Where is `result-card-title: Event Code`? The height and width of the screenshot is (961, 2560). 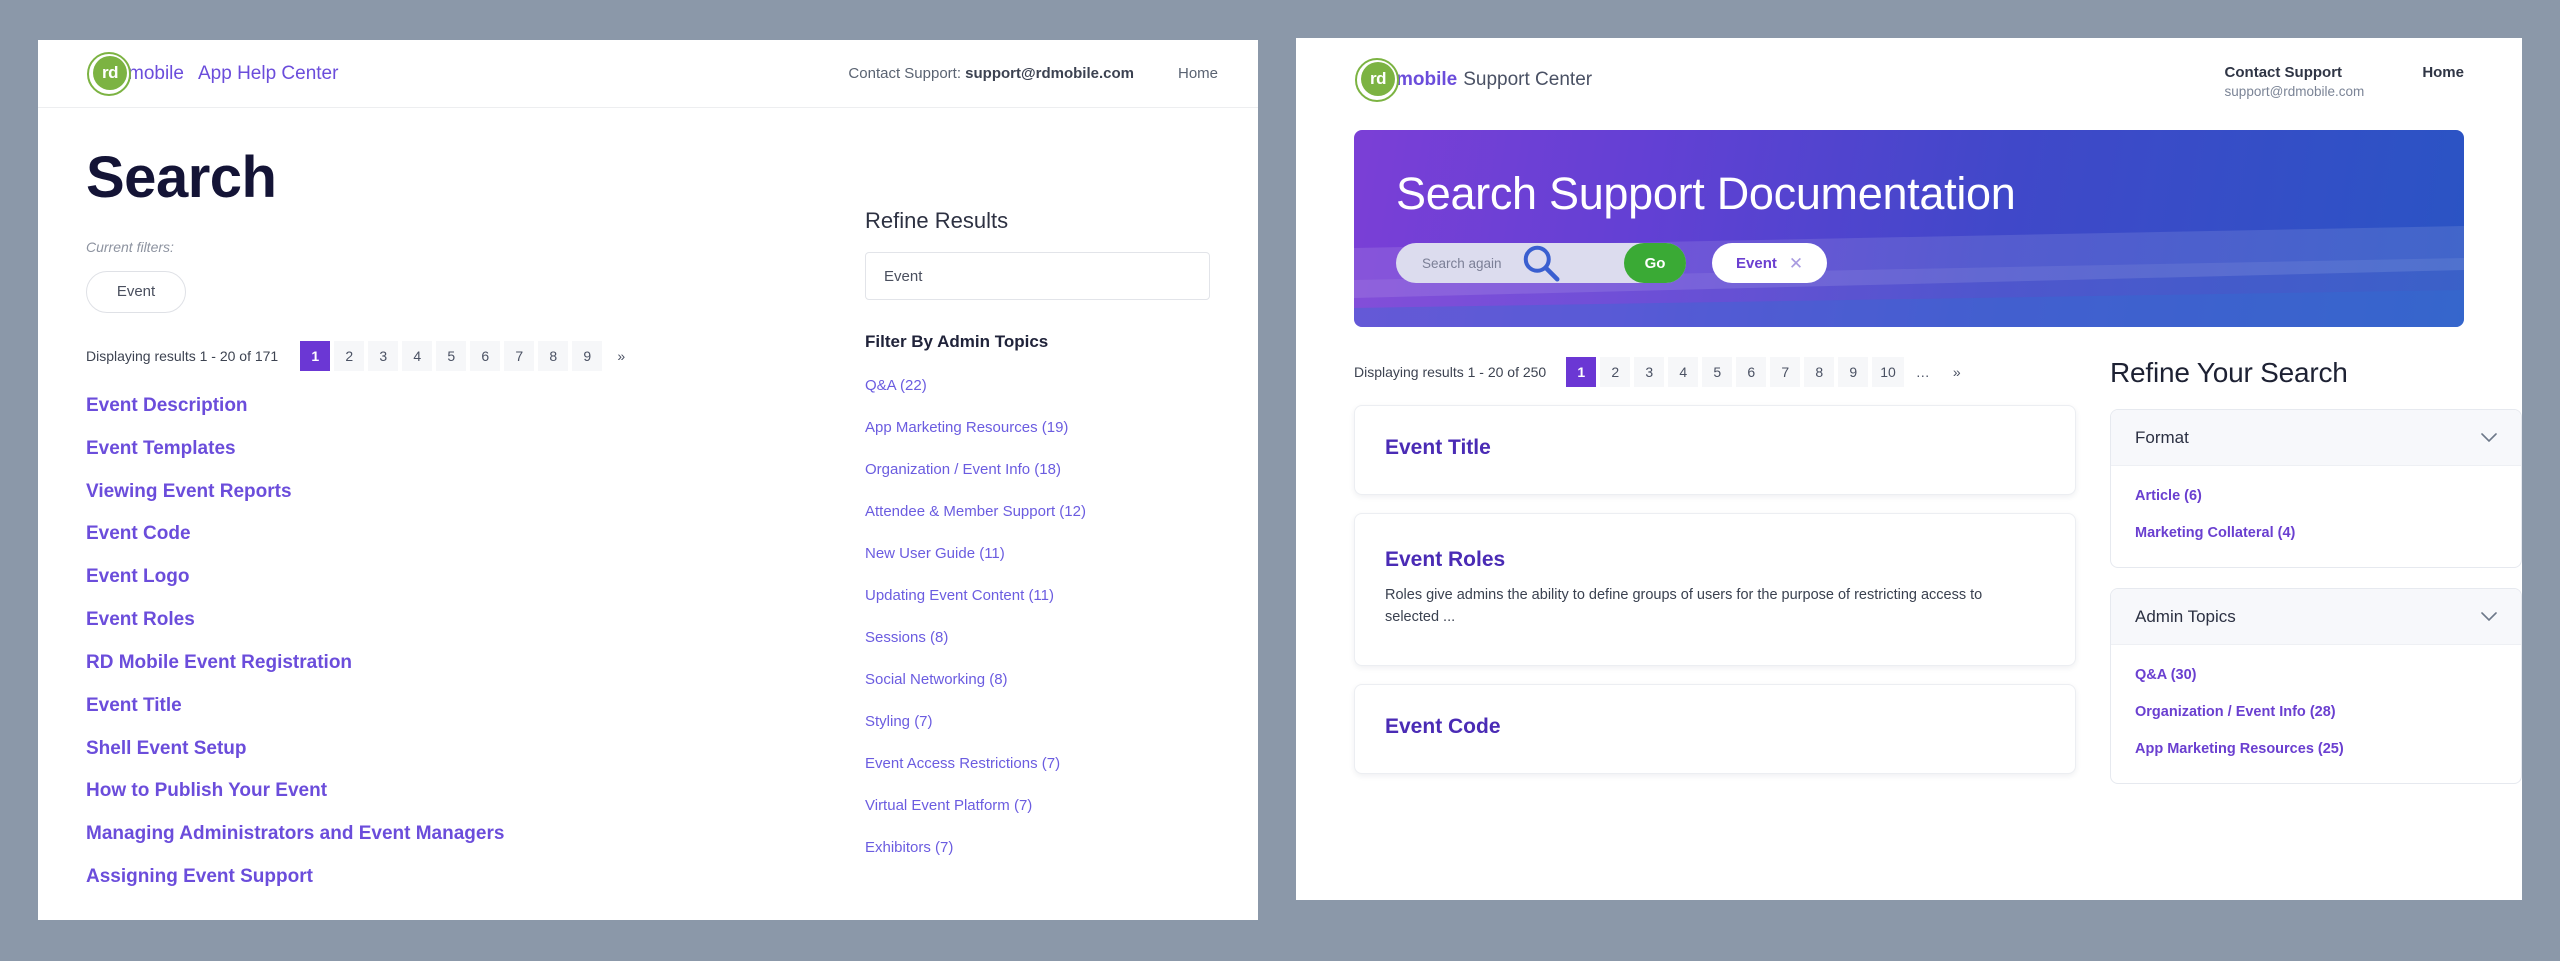
result-card-title: Event Code is located at coordinates (1715, 727).